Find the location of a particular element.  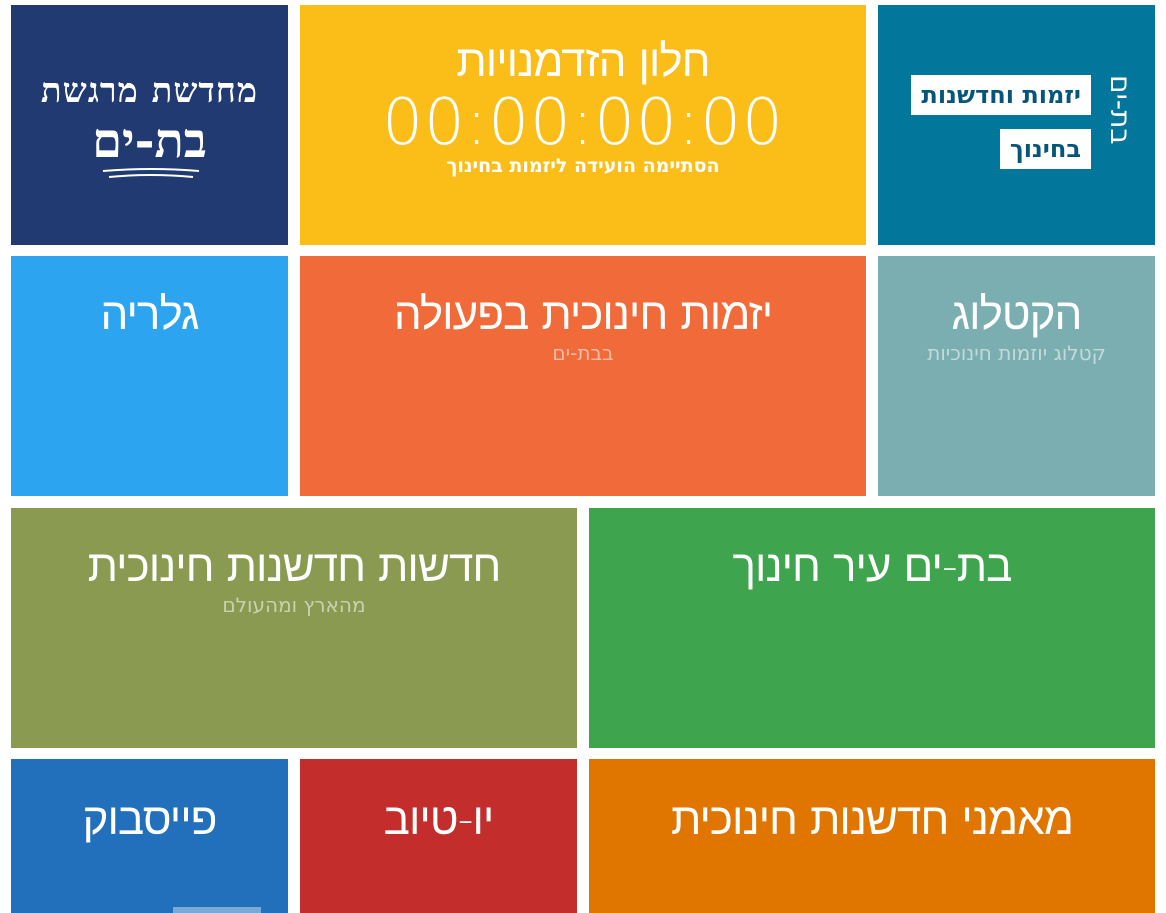

initiatives-in-action-tile: יזמות חינוכית בפעולה בבת-ים is located at coordinates (583, 376).